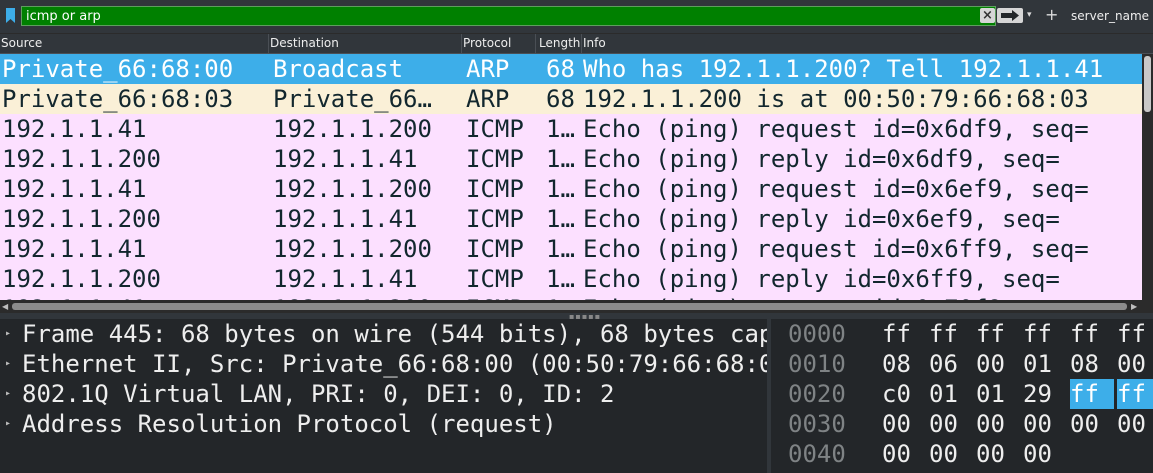 The width and height of the screenshot is (1153, 473). I want to click on cell-info: 192.1.1.200 is at 00:50:79:66:68:03, so click(836, 99).